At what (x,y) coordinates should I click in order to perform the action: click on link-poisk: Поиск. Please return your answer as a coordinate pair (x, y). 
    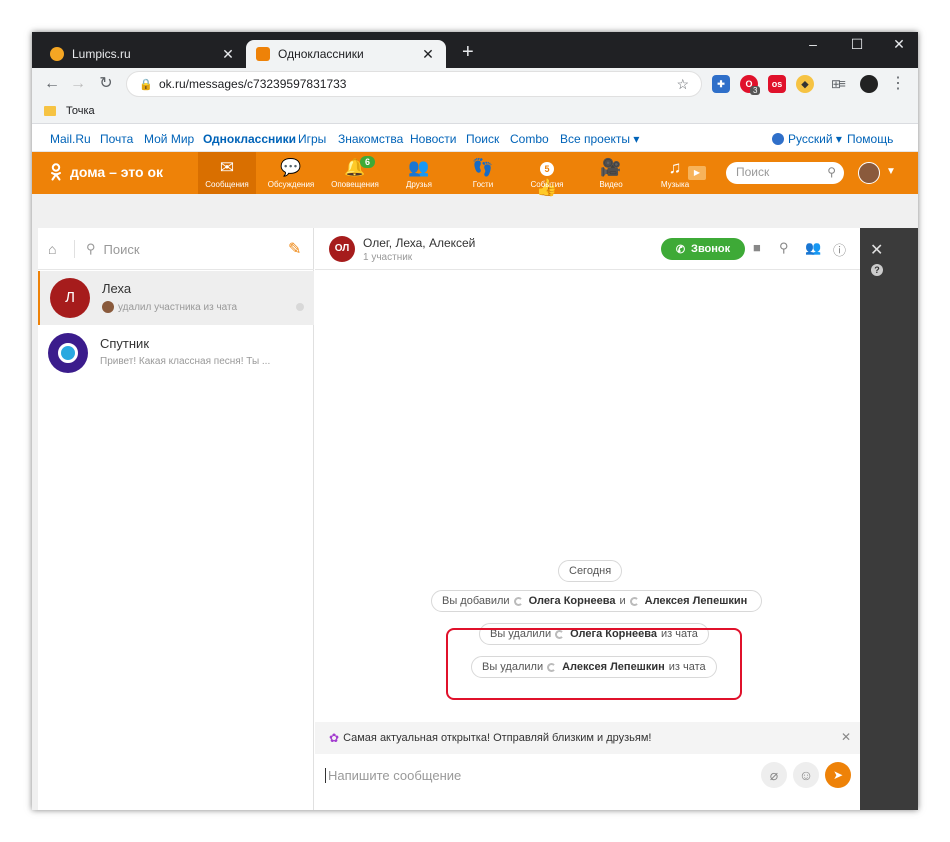
    Looking at the image, I should click on (482, 139).